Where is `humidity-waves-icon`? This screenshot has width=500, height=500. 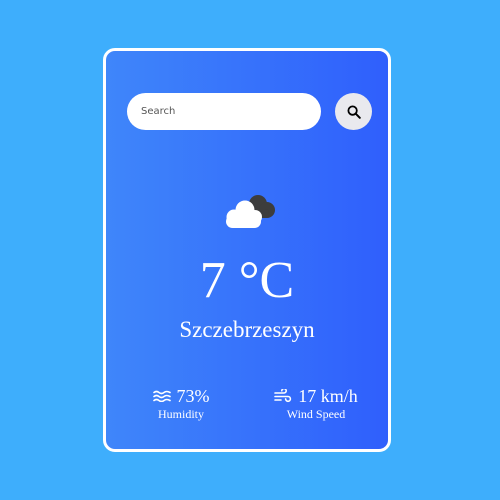
humidity-waves-icon is located at coordinates (161, 396).